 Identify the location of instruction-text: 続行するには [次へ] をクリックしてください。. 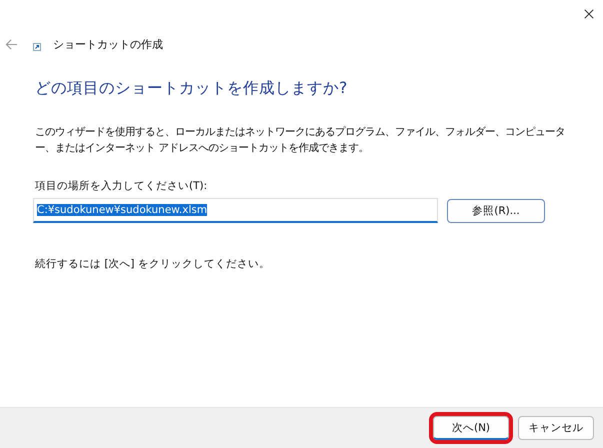
(153, 264).